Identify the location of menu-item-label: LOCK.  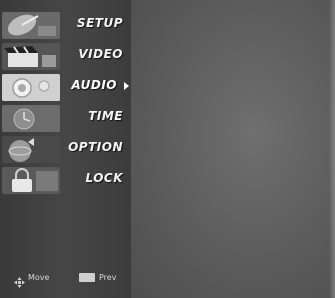
(104, 178).